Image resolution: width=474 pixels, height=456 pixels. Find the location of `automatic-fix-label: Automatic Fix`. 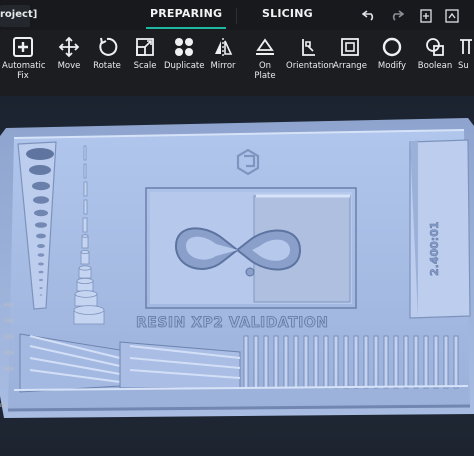

automatic-fix-label: Automatic Fix is located at coordinates (24, 71).